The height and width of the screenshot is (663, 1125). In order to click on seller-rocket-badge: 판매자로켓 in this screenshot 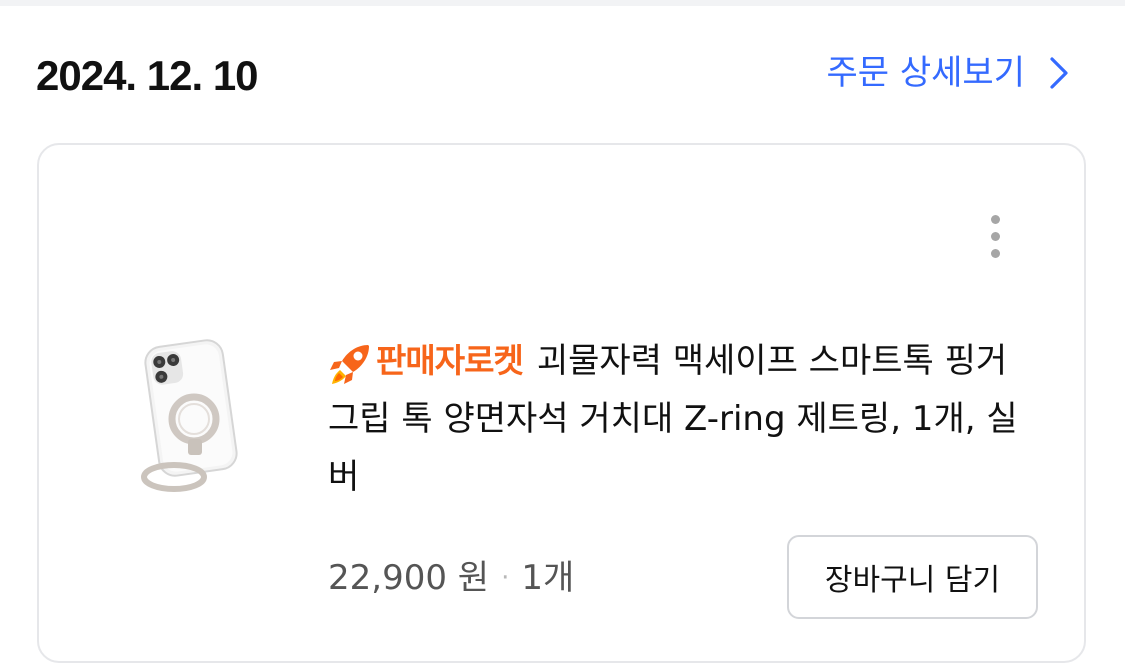, I will do `click(426, 361)`.